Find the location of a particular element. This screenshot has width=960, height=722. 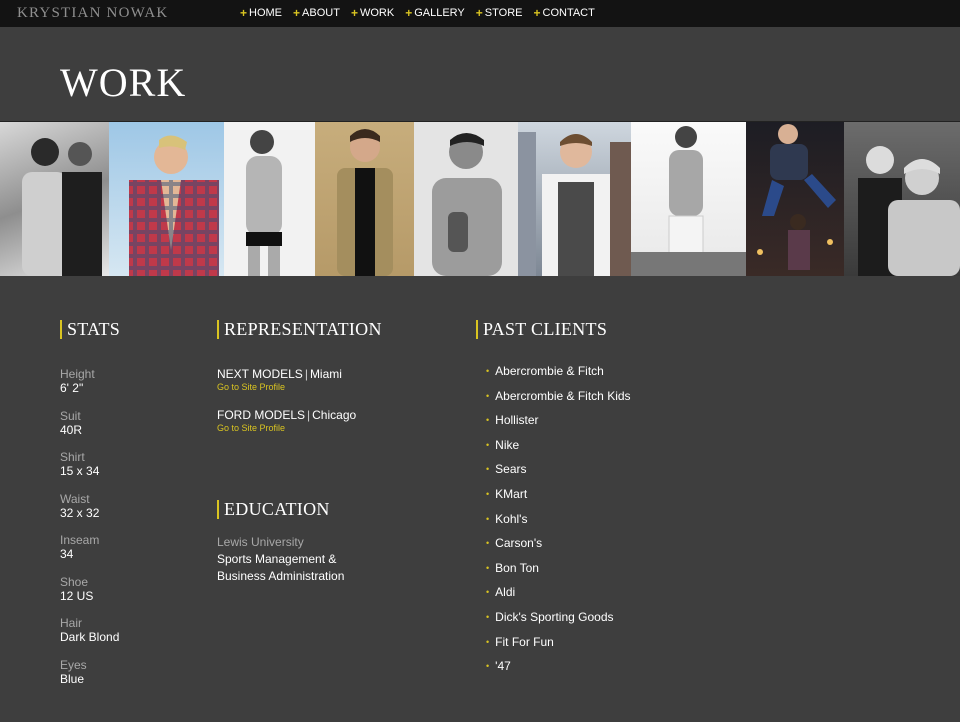

agency-name: NEXT MODELS is located at coordinates (260, 374).